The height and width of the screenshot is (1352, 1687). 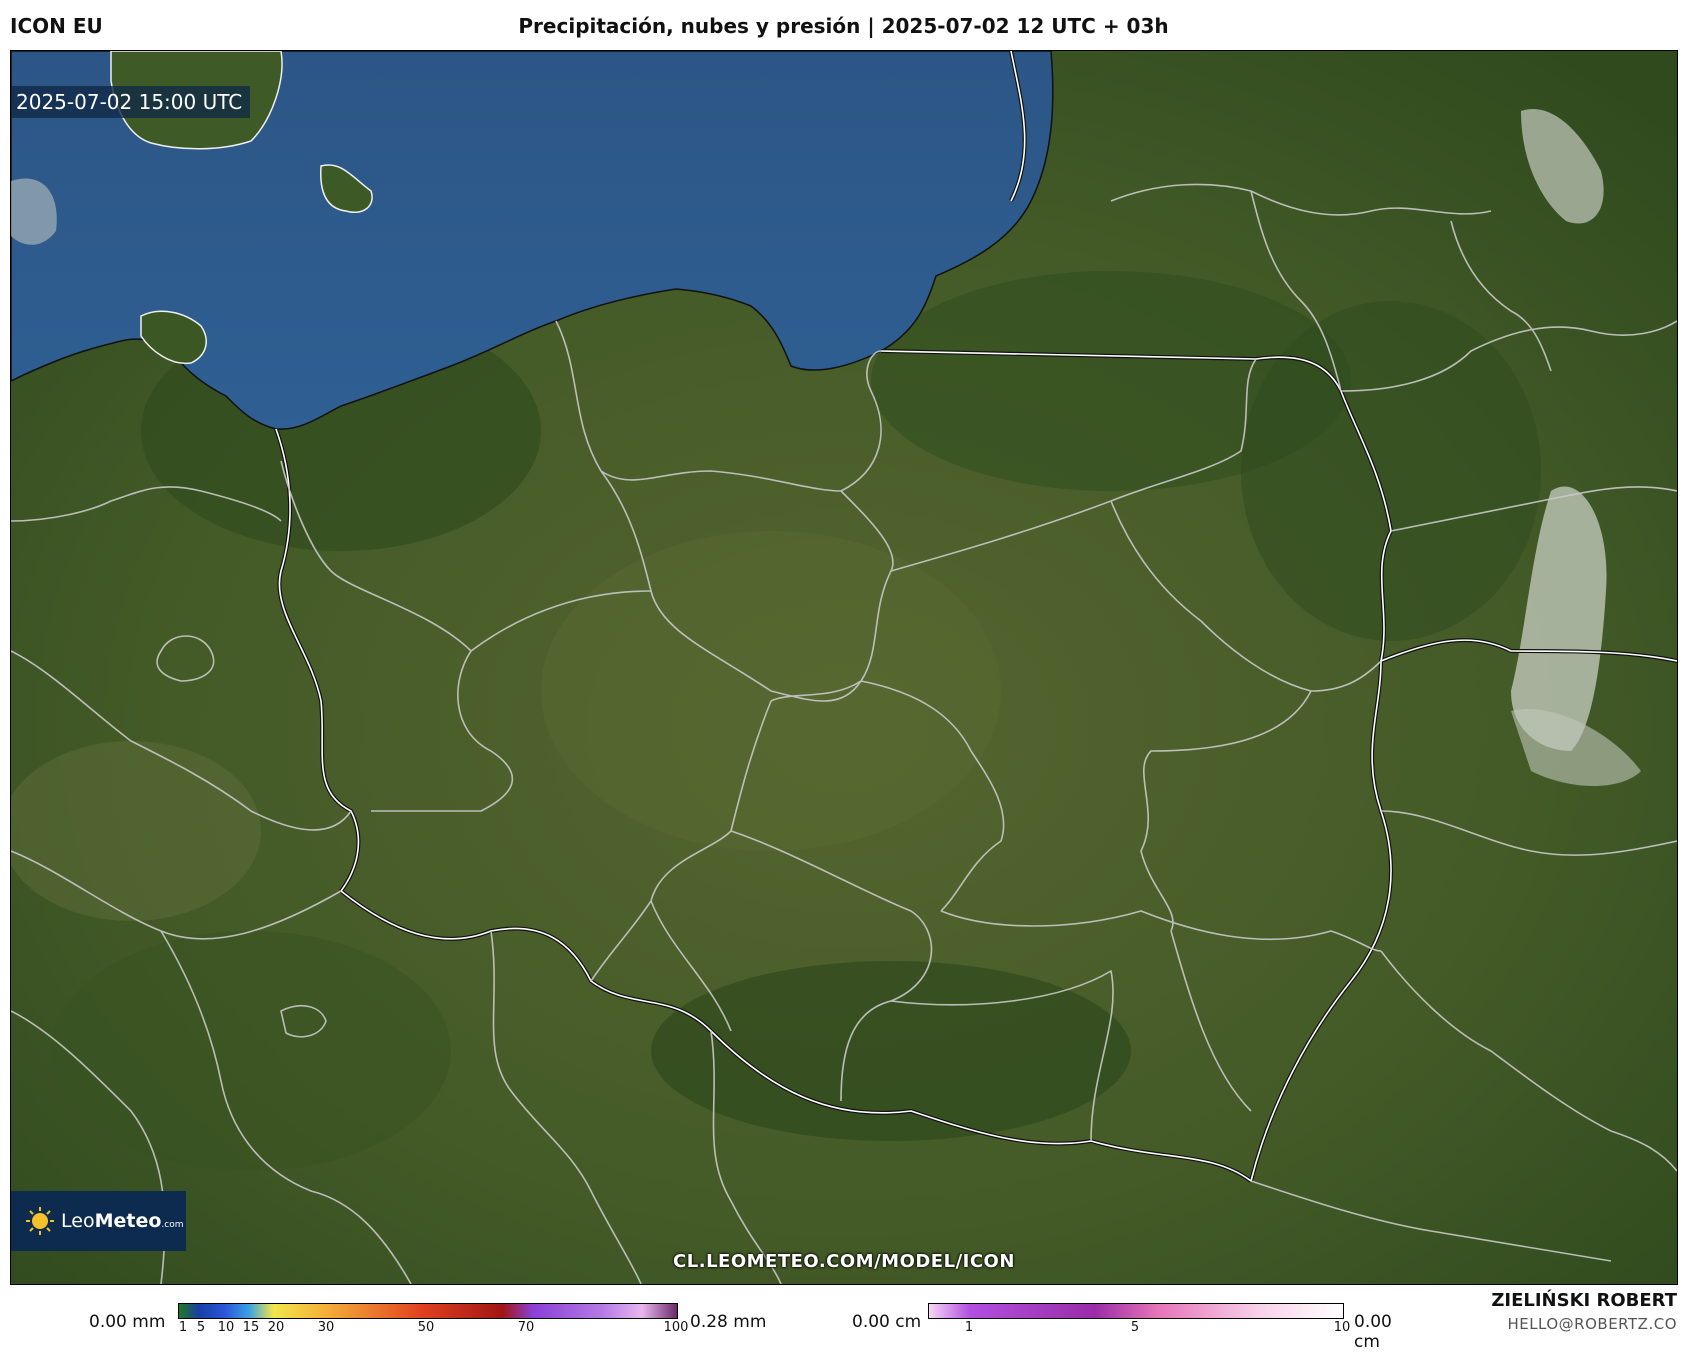 What do you see at coordinates (728, 1322) in the screenshot?
I see `precip-max-label: 0.28 mm` at bounding box center [728, 1322].